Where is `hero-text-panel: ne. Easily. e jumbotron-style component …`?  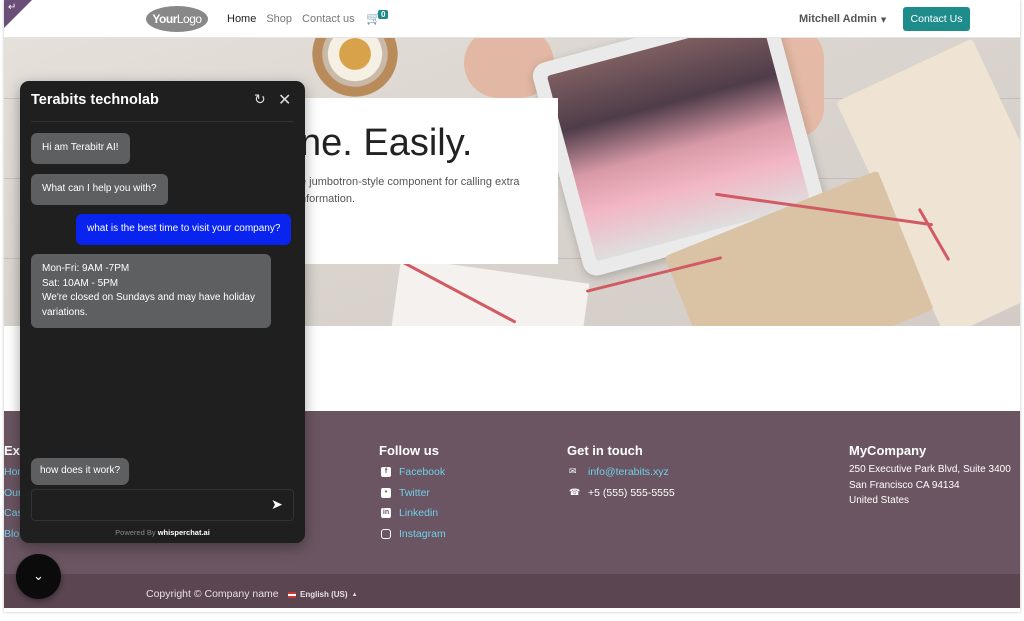 hero-text-panel: ne. Easily. e jumbotron-style component … is located at coordinates (429, 181).